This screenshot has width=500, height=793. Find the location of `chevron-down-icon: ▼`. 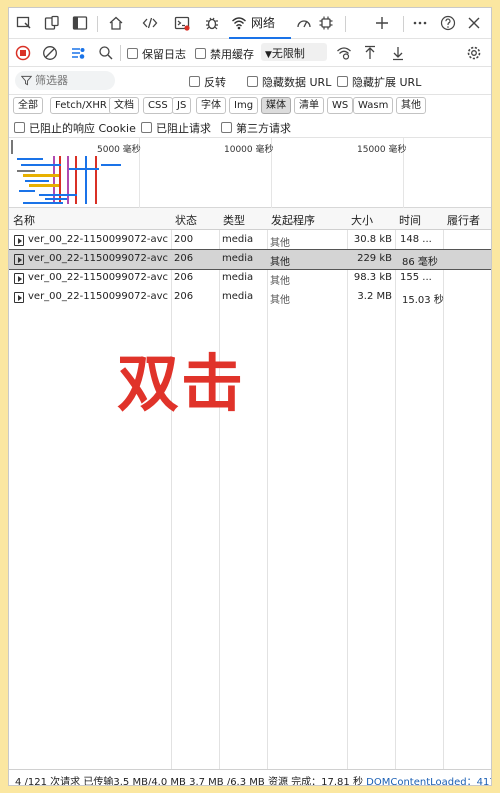

chevron-down-icon: ▼ is located at coordinates (268, 55).